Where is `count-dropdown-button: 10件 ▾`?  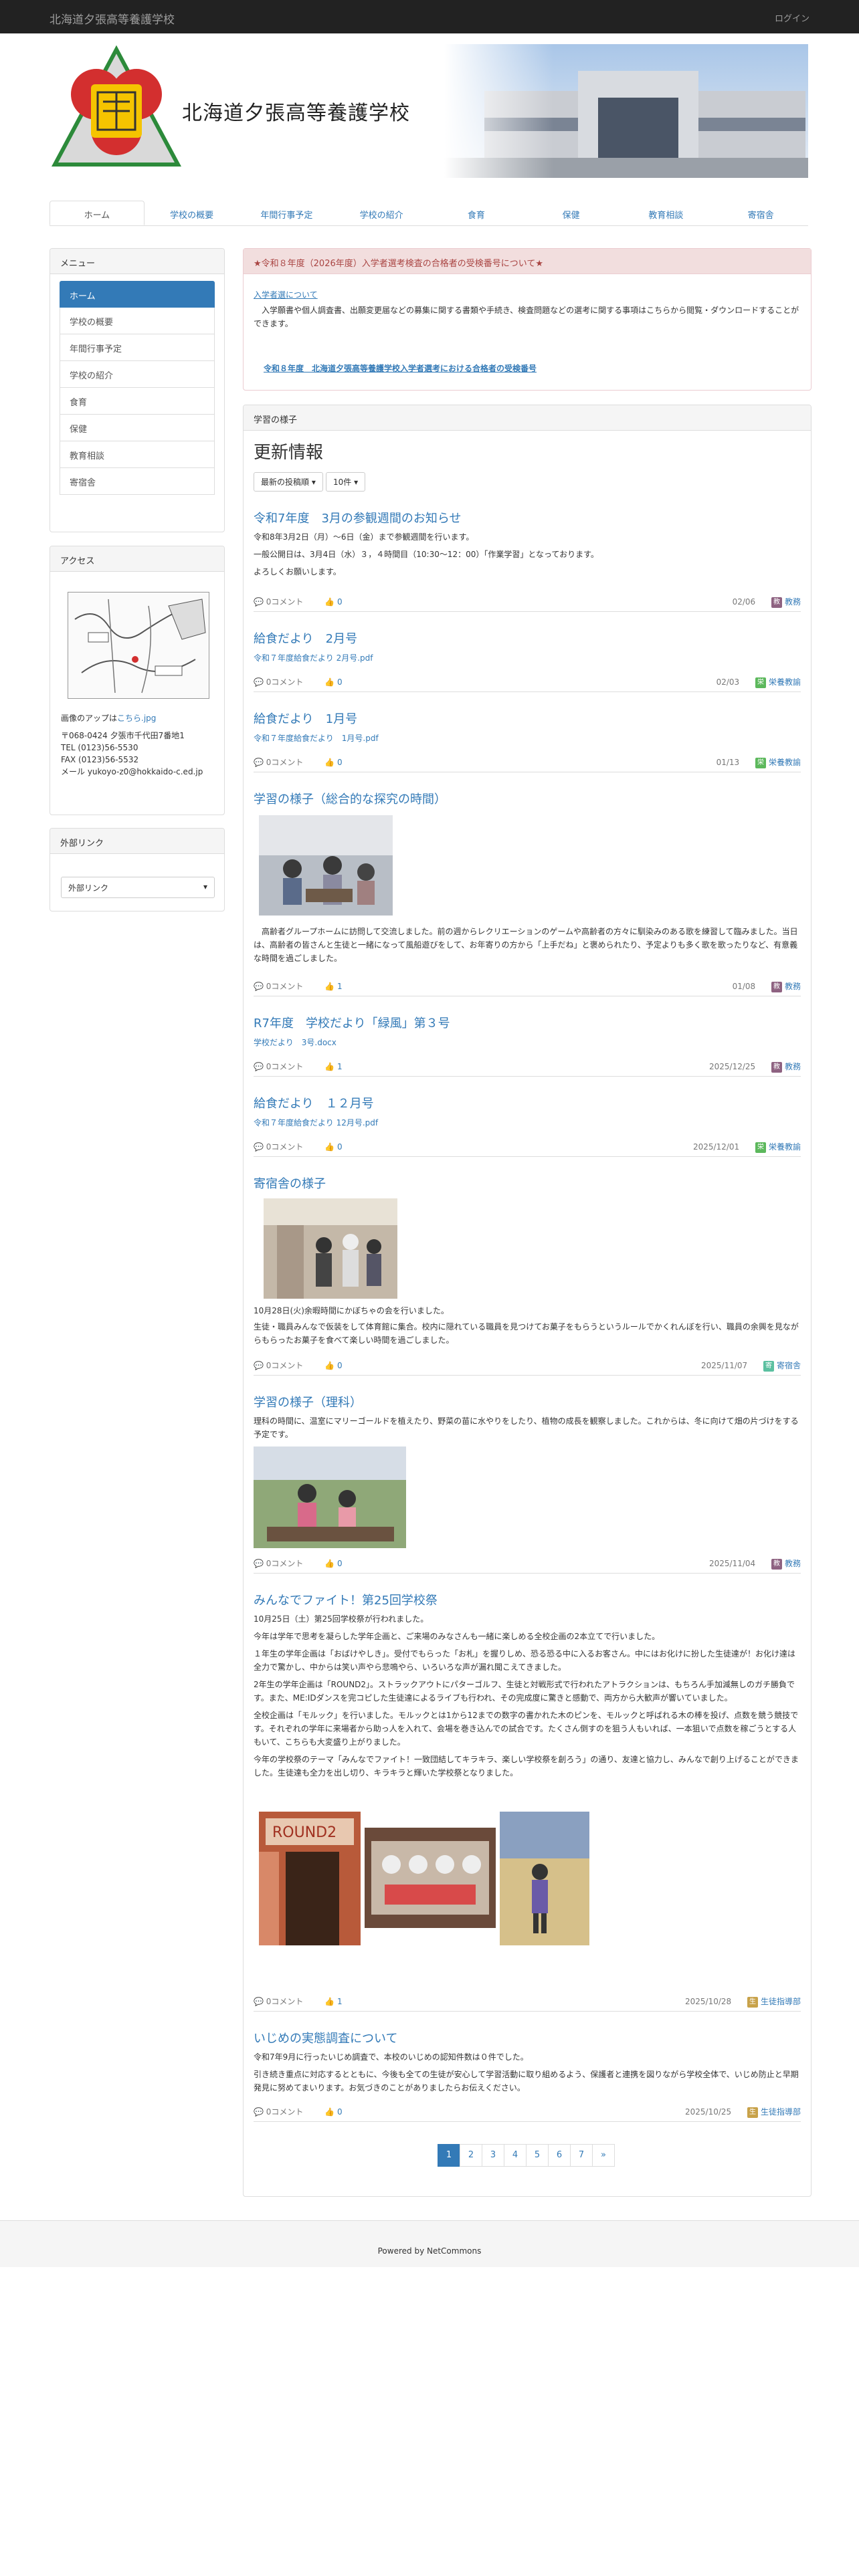
count-dropdown-button: 10件 ▾ is located at coordinates (346, 482).